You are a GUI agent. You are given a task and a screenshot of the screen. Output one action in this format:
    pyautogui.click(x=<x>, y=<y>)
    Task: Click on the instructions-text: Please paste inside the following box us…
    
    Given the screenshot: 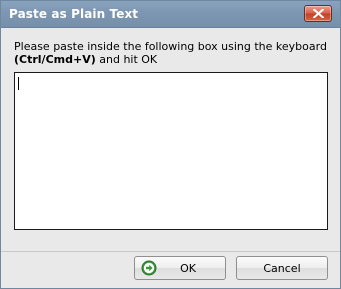 What is the action you would take?
    pyautogui.click(x=173, y=53)
    